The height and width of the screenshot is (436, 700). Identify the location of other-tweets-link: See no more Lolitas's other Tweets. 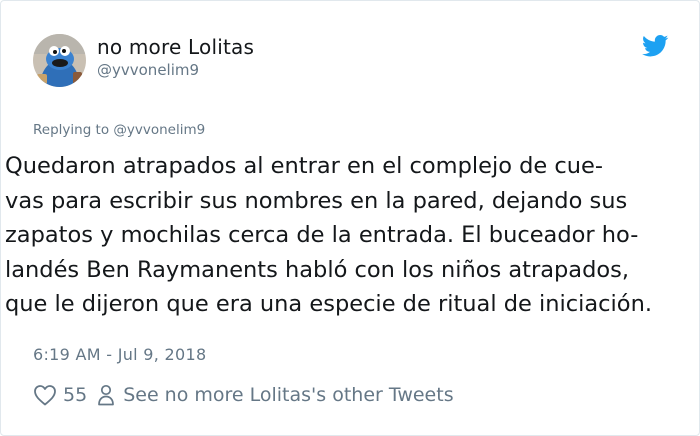
(288, 395).